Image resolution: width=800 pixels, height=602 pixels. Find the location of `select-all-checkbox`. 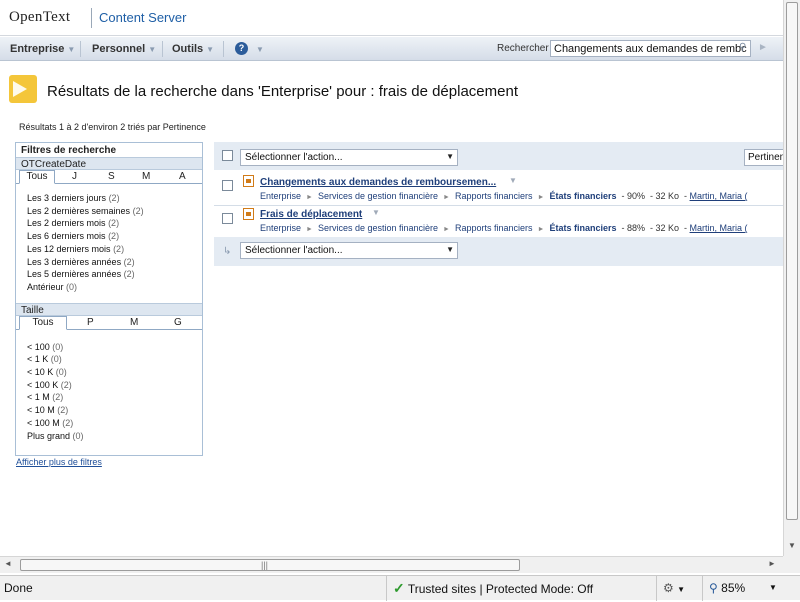

select-all-checkbox is located at coordinates (227, 155).